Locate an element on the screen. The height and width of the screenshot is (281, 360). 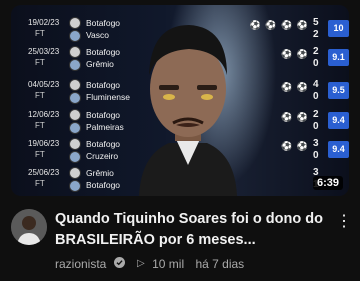
more-vert-icon: ⋮ is located at coordinates (344, 222).